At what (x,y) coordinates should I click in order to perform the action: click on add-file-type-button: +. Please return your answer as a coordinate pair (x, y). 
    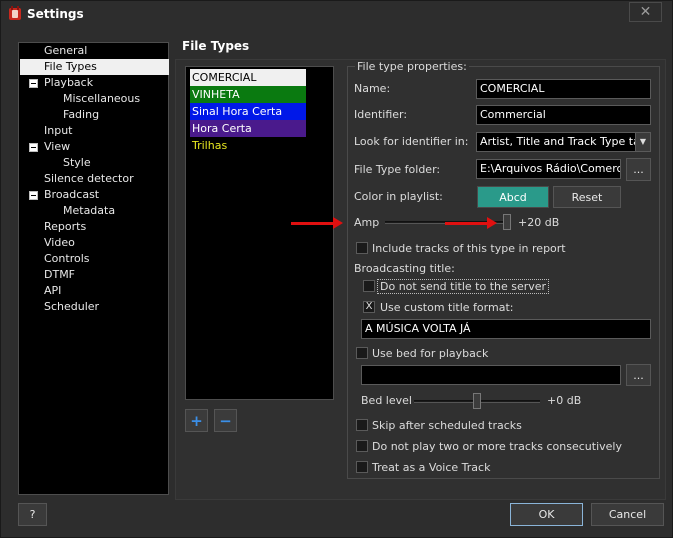
    Looking at the image, I should click on (196, 420).